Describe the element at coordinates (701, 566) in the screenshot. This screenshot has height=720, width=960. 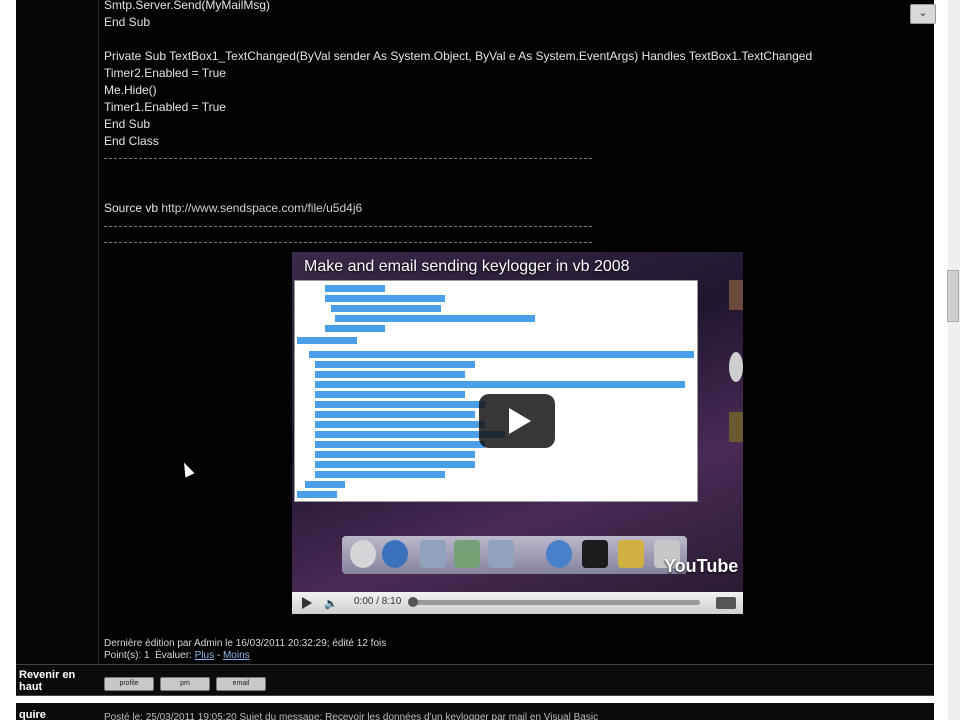
I see `youtube-logo: YouTube` at that location.